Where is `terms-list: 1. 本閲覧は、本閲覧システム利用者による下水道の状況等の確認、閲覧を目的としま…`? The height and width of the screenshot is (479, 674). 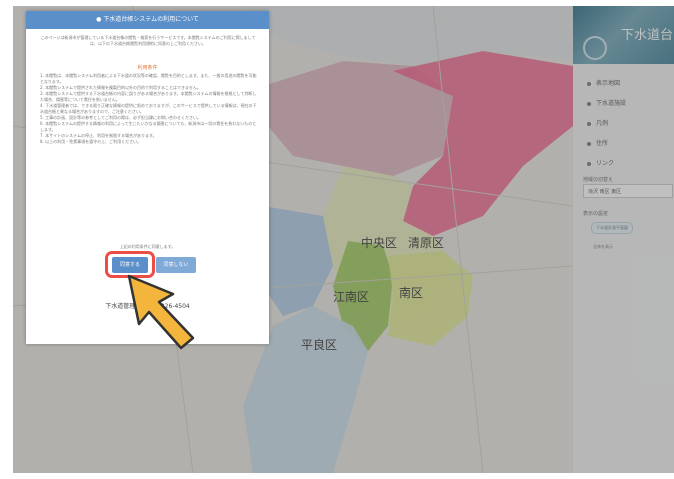 terms-list: 1. 本閲覧は、本閲覧システム利用者による下水道の状況等の確認、閲覧を目的としま… is located at coordinates (149, 109).